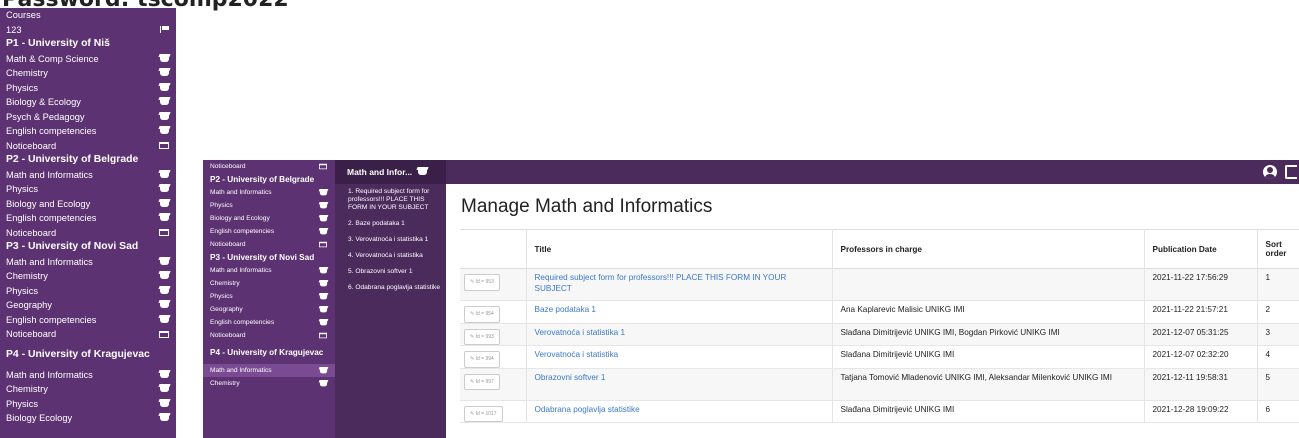  Describe the element at coordinates (1291, 172) in the screenshot. I see `logout-icon` at that location.